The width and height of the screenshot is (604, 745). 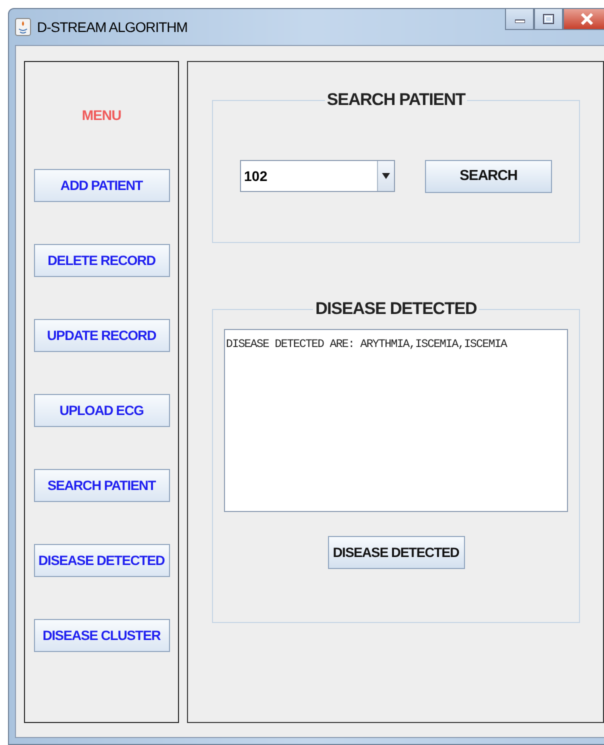 I want to click on result-text-area: DISEASE DETECTED ARE: ARYTHMIA,ISCEMIA,ISCEMIA, so click(x=396, y=420).